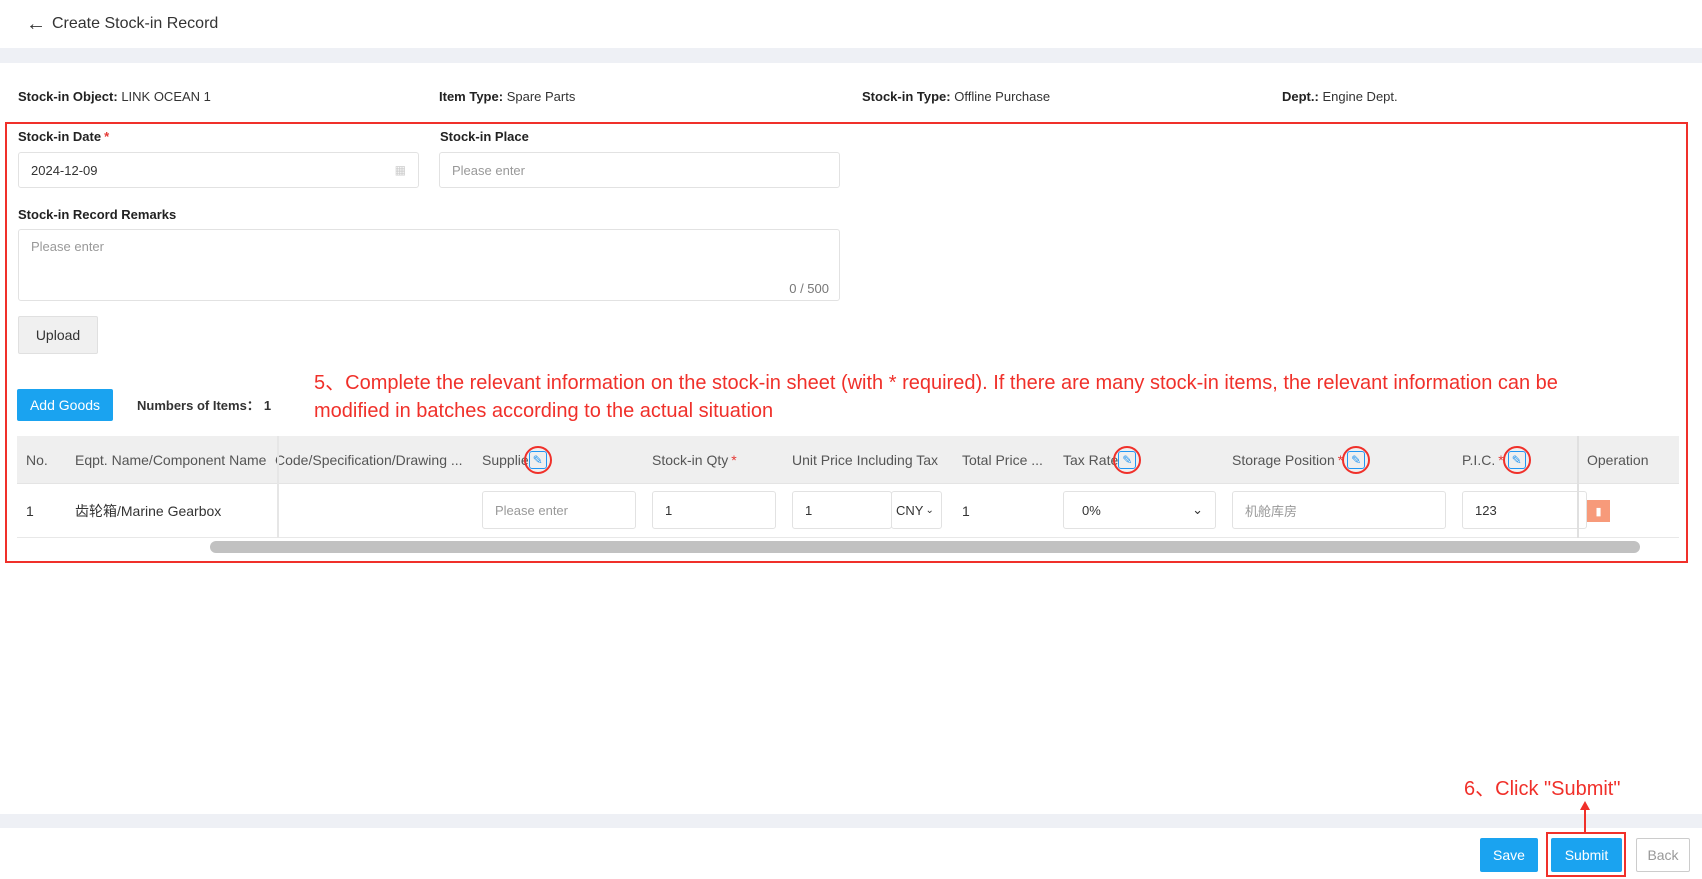 This screenshot has width=1702, height=879. What do you see at coordinates (925, 547) in the screenshot?
I see `horizontal-scrollbar` at bounding box center [925, 547].